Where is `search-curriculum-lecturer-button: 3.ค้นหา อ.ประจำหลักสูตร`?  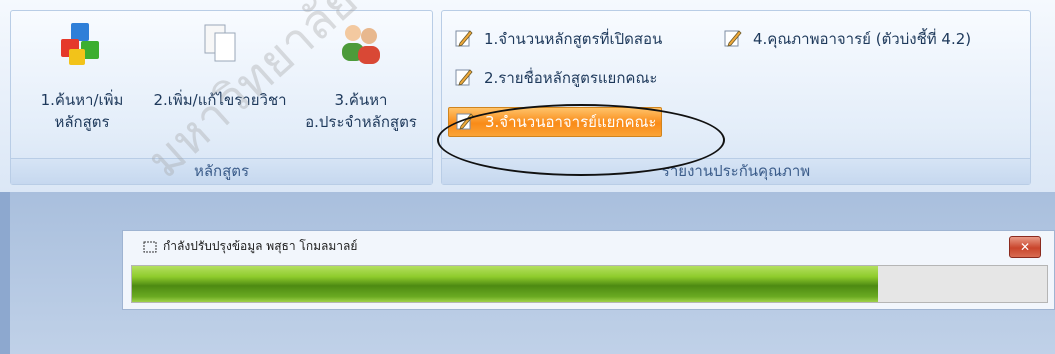 search-curriculum-lecturer-button: 3.ค้นหา อ.ประจำหลักสูตร is located at coordinates (361, 76).